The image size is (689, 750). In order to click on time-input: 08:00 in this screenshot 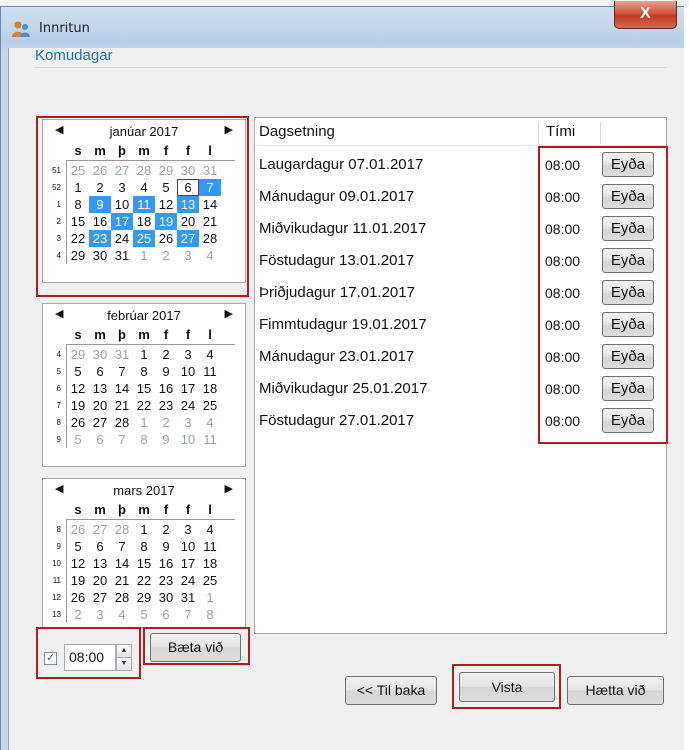, I will do `click(90, 657)`.